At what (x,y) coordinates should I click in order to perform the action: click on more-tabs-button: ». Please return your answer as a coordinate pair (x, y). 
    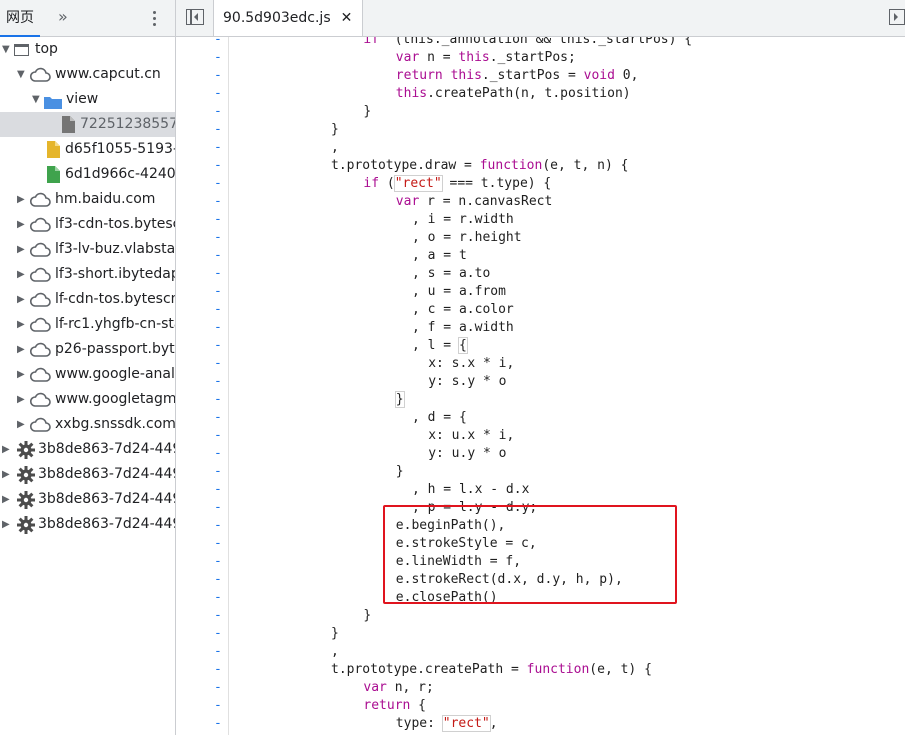
    Looking at the image, I should click on (63, 18).